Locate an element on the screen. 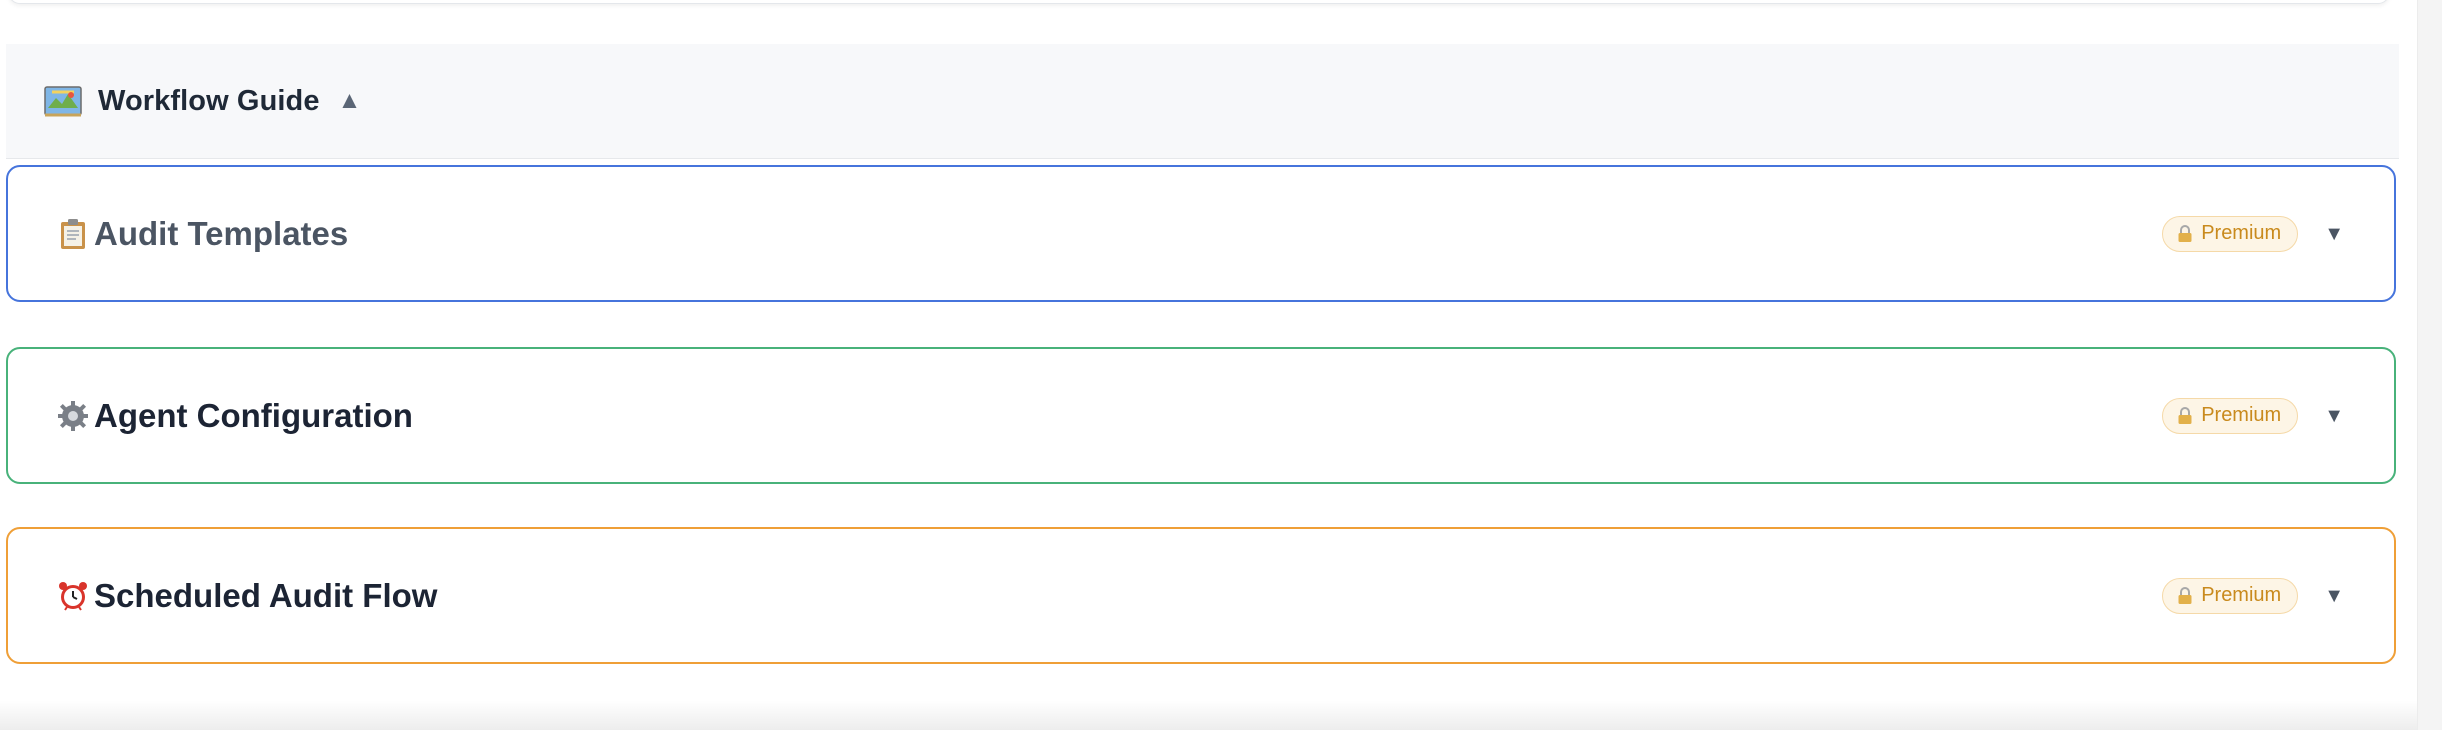 This screenshot has height=730, width=2442. bottom-shadow is located at coordinates (1210, 715).